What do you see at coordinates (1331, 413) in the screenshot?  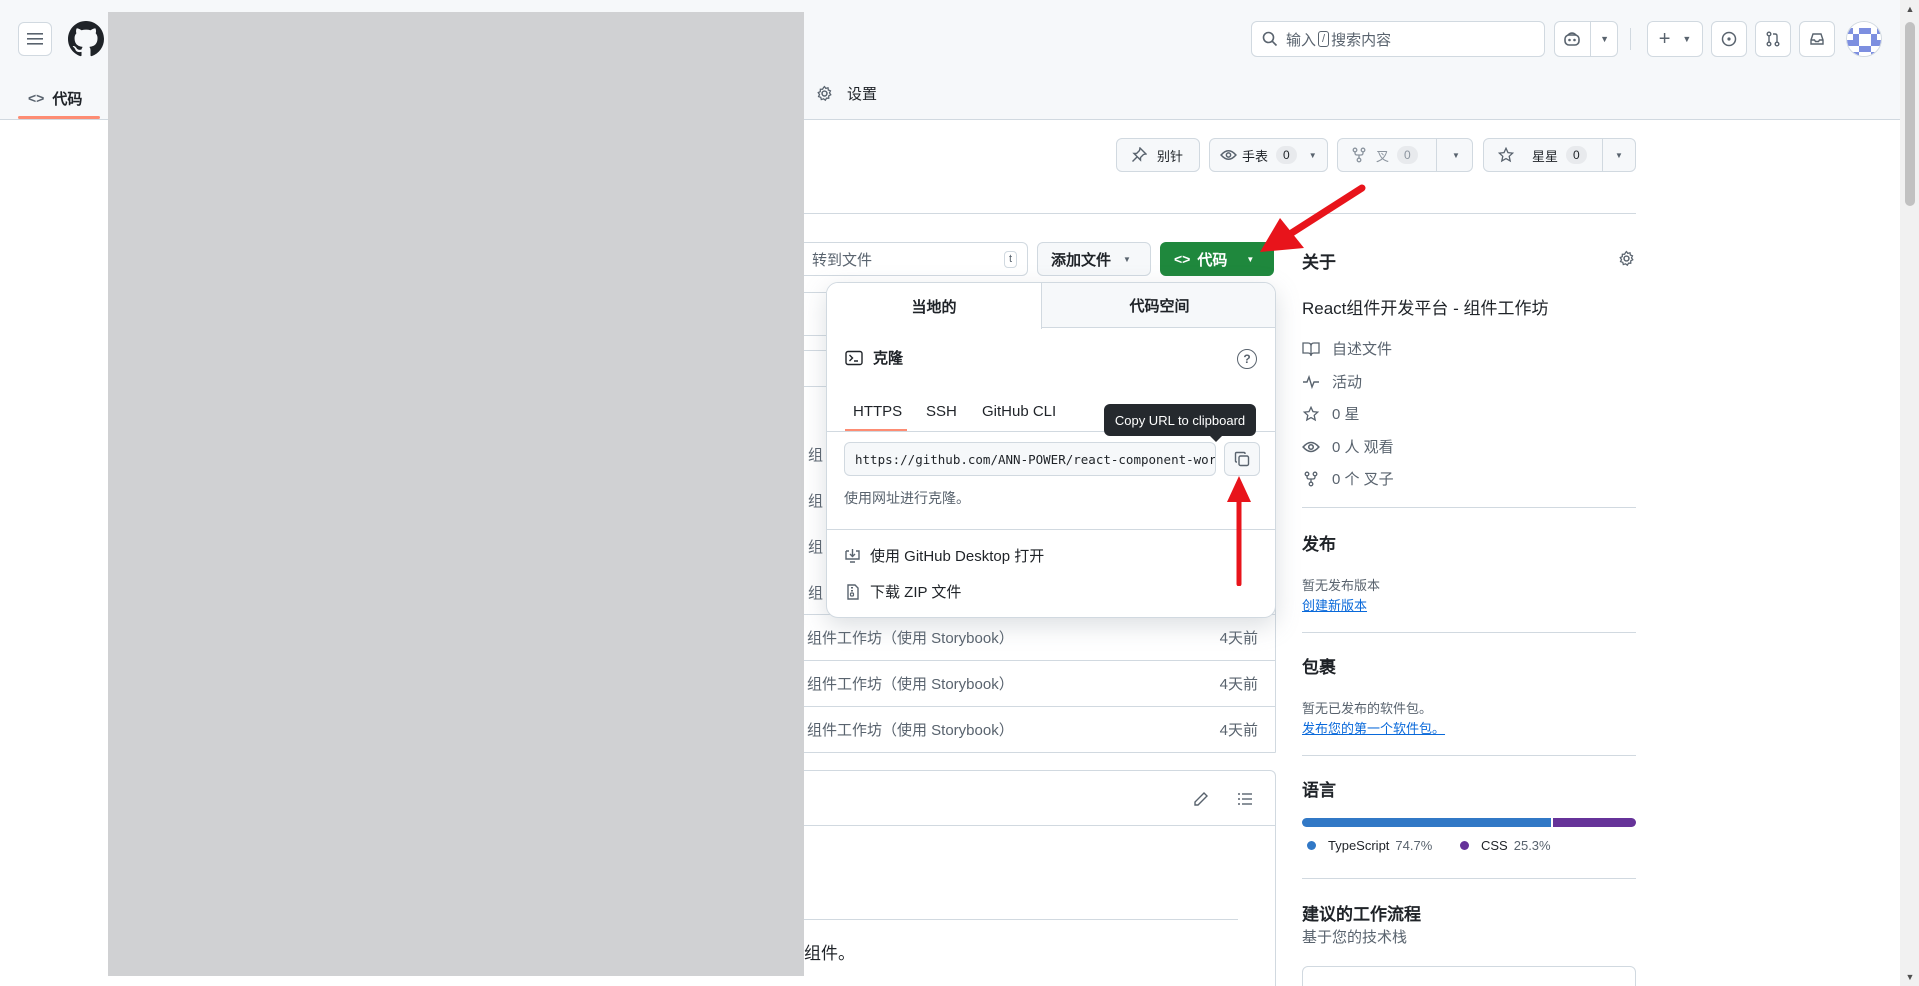 I see `sidebar-item-stars: 0 星` at bounding box center [1331, 413].